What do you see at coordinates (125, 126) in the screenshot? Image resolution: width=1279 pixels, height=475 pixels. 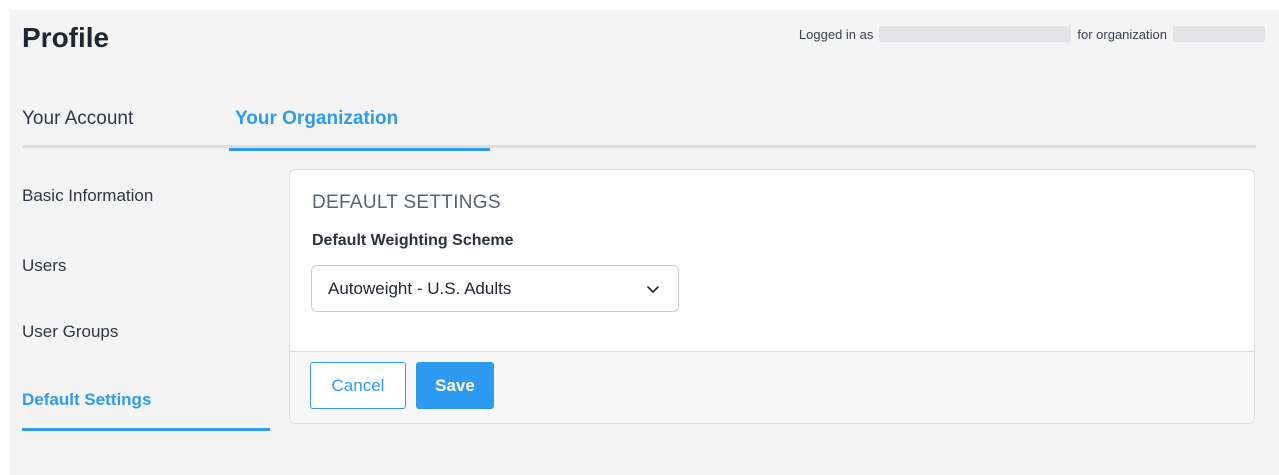 I see `tab-your-account: Your Account` at bounding box center [125, 126].